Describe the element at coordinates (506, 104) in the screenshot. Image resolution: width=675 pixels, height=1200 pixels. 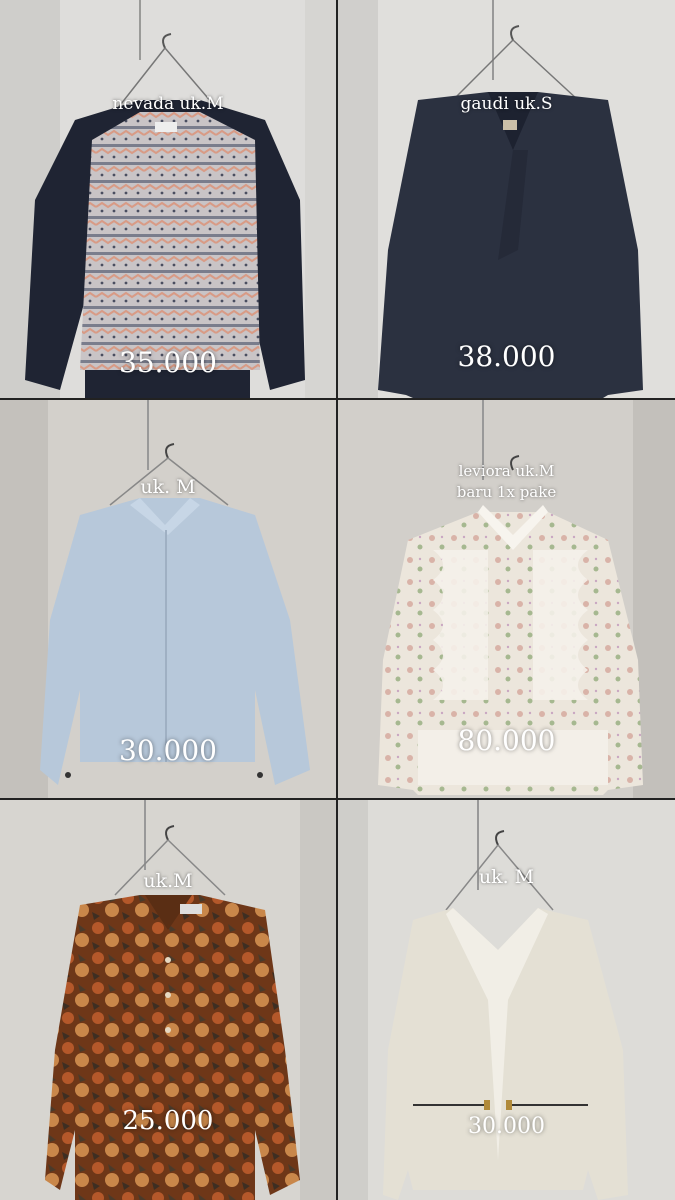
I see `item-label: gaudi uk.S` at that location.